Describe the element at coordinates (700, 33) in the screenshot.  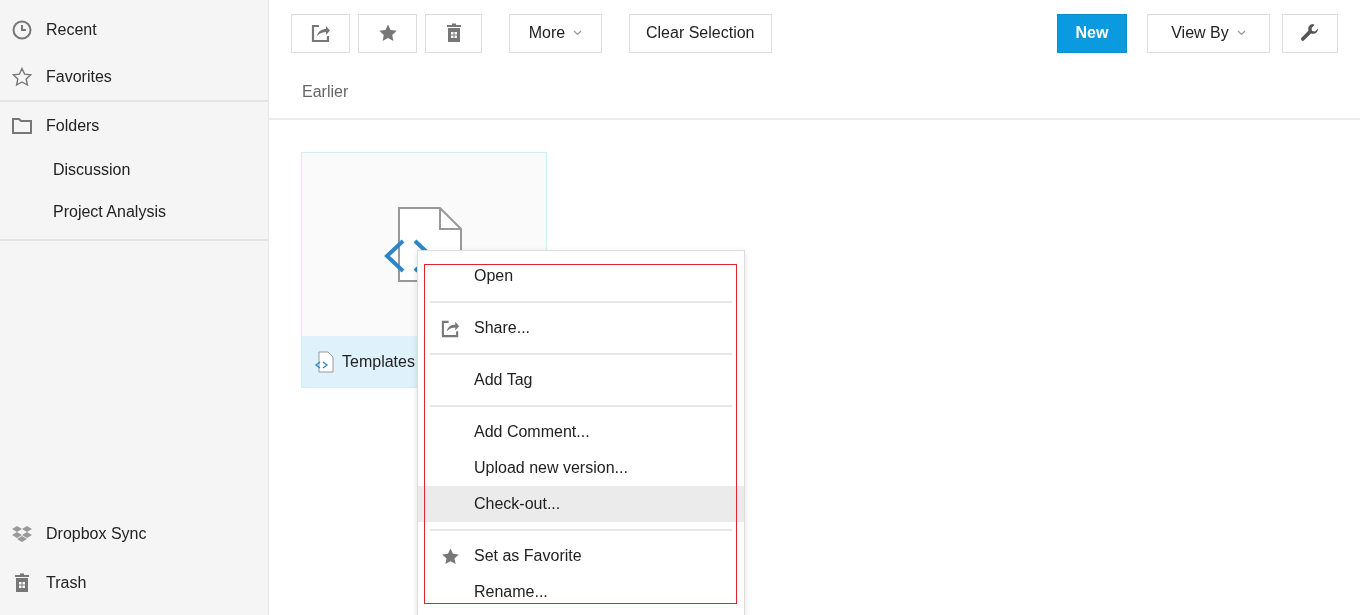
I see `clear-selection-button: Clear Selection` at that location.